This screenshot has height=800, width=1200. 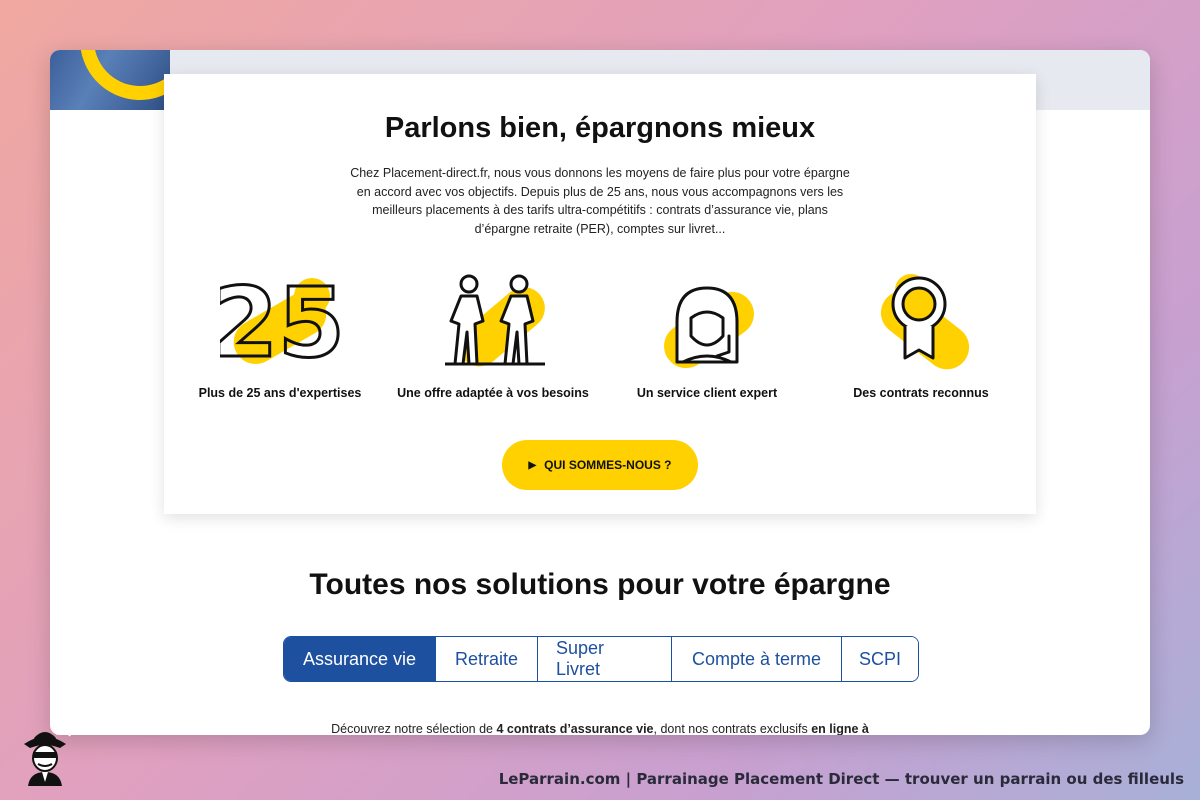 I want to click on play-icon: ▶, so click(x=532, y=465).